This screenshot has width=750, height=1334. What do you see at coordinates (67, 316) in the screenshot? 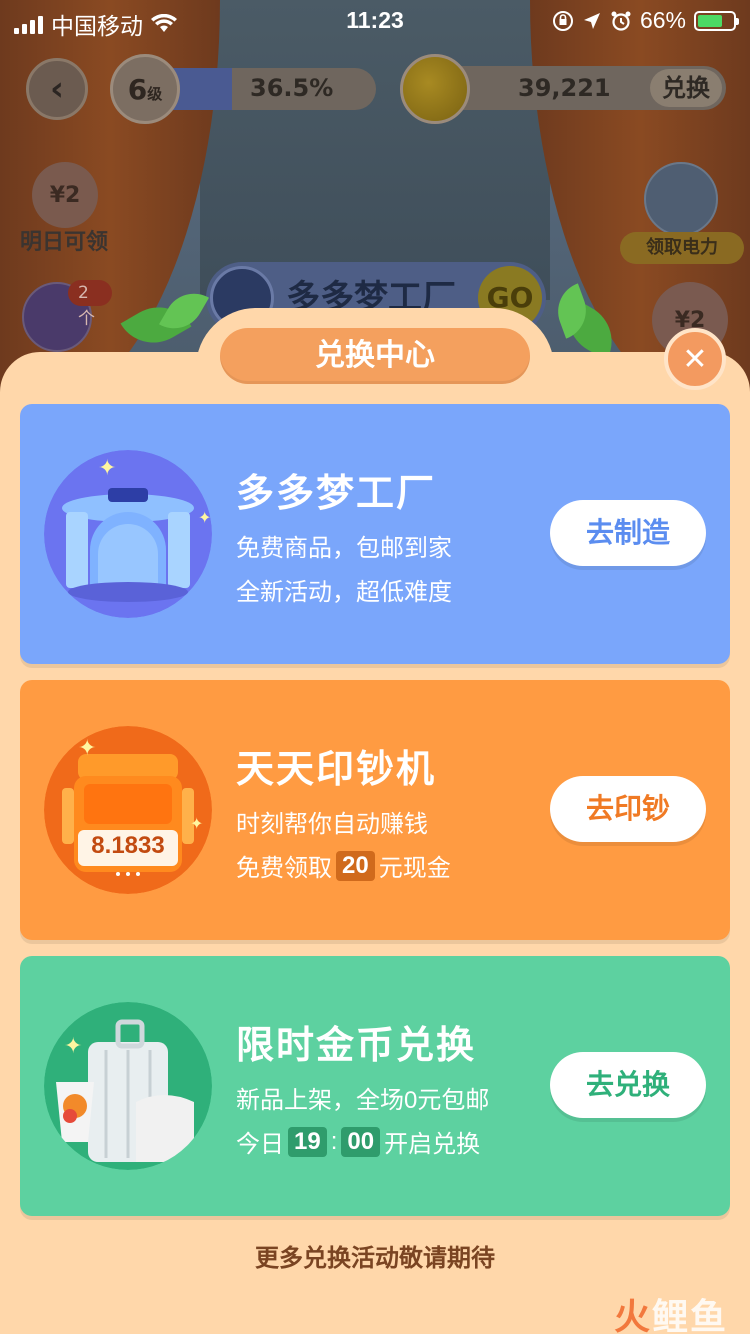
I see `gift-box: 2个` at bounding box center [67, 316].